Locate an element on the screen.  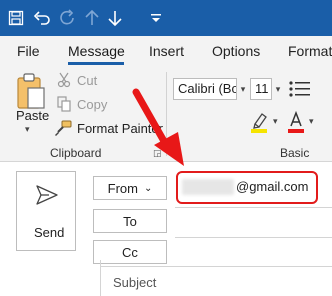
format-painter-button: Format Painter is located at coordinates (108, 128).